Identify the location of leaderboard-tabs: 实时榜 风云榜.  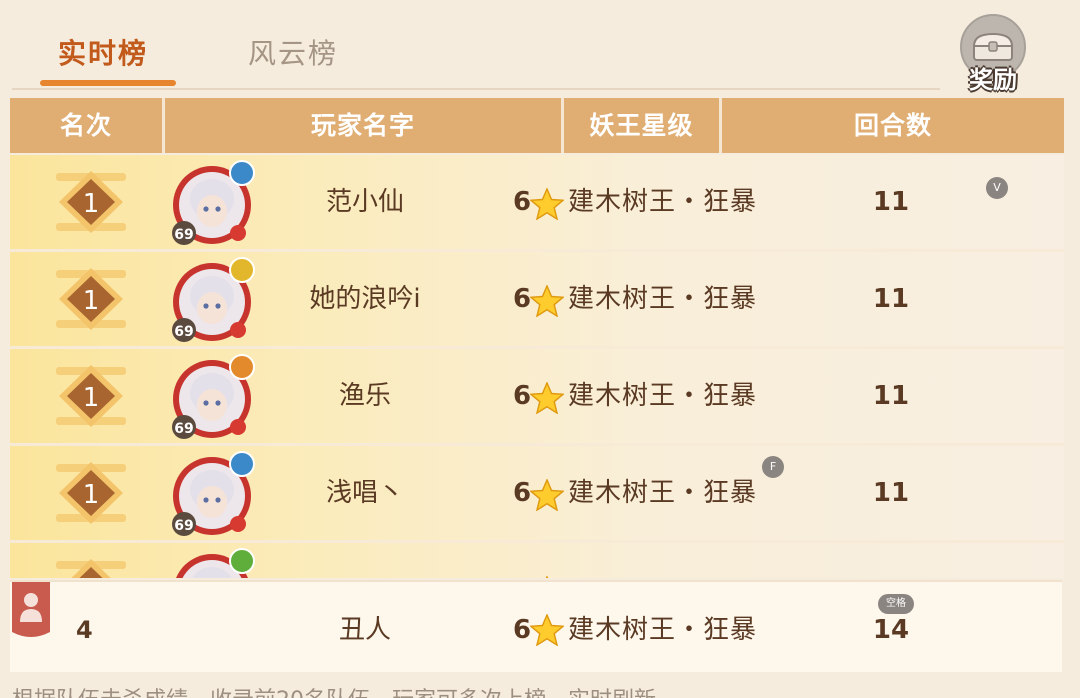
(480, 46).